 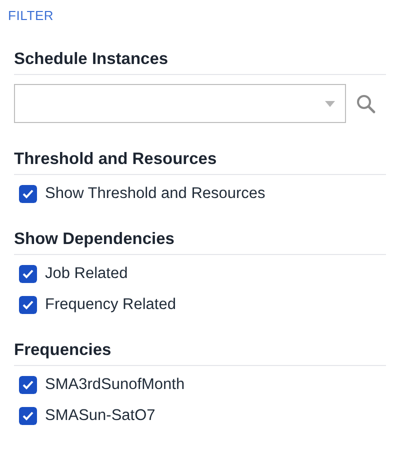 I want to click on checkbox-label: SMASun-SatO7, so click(x=100, y=416).